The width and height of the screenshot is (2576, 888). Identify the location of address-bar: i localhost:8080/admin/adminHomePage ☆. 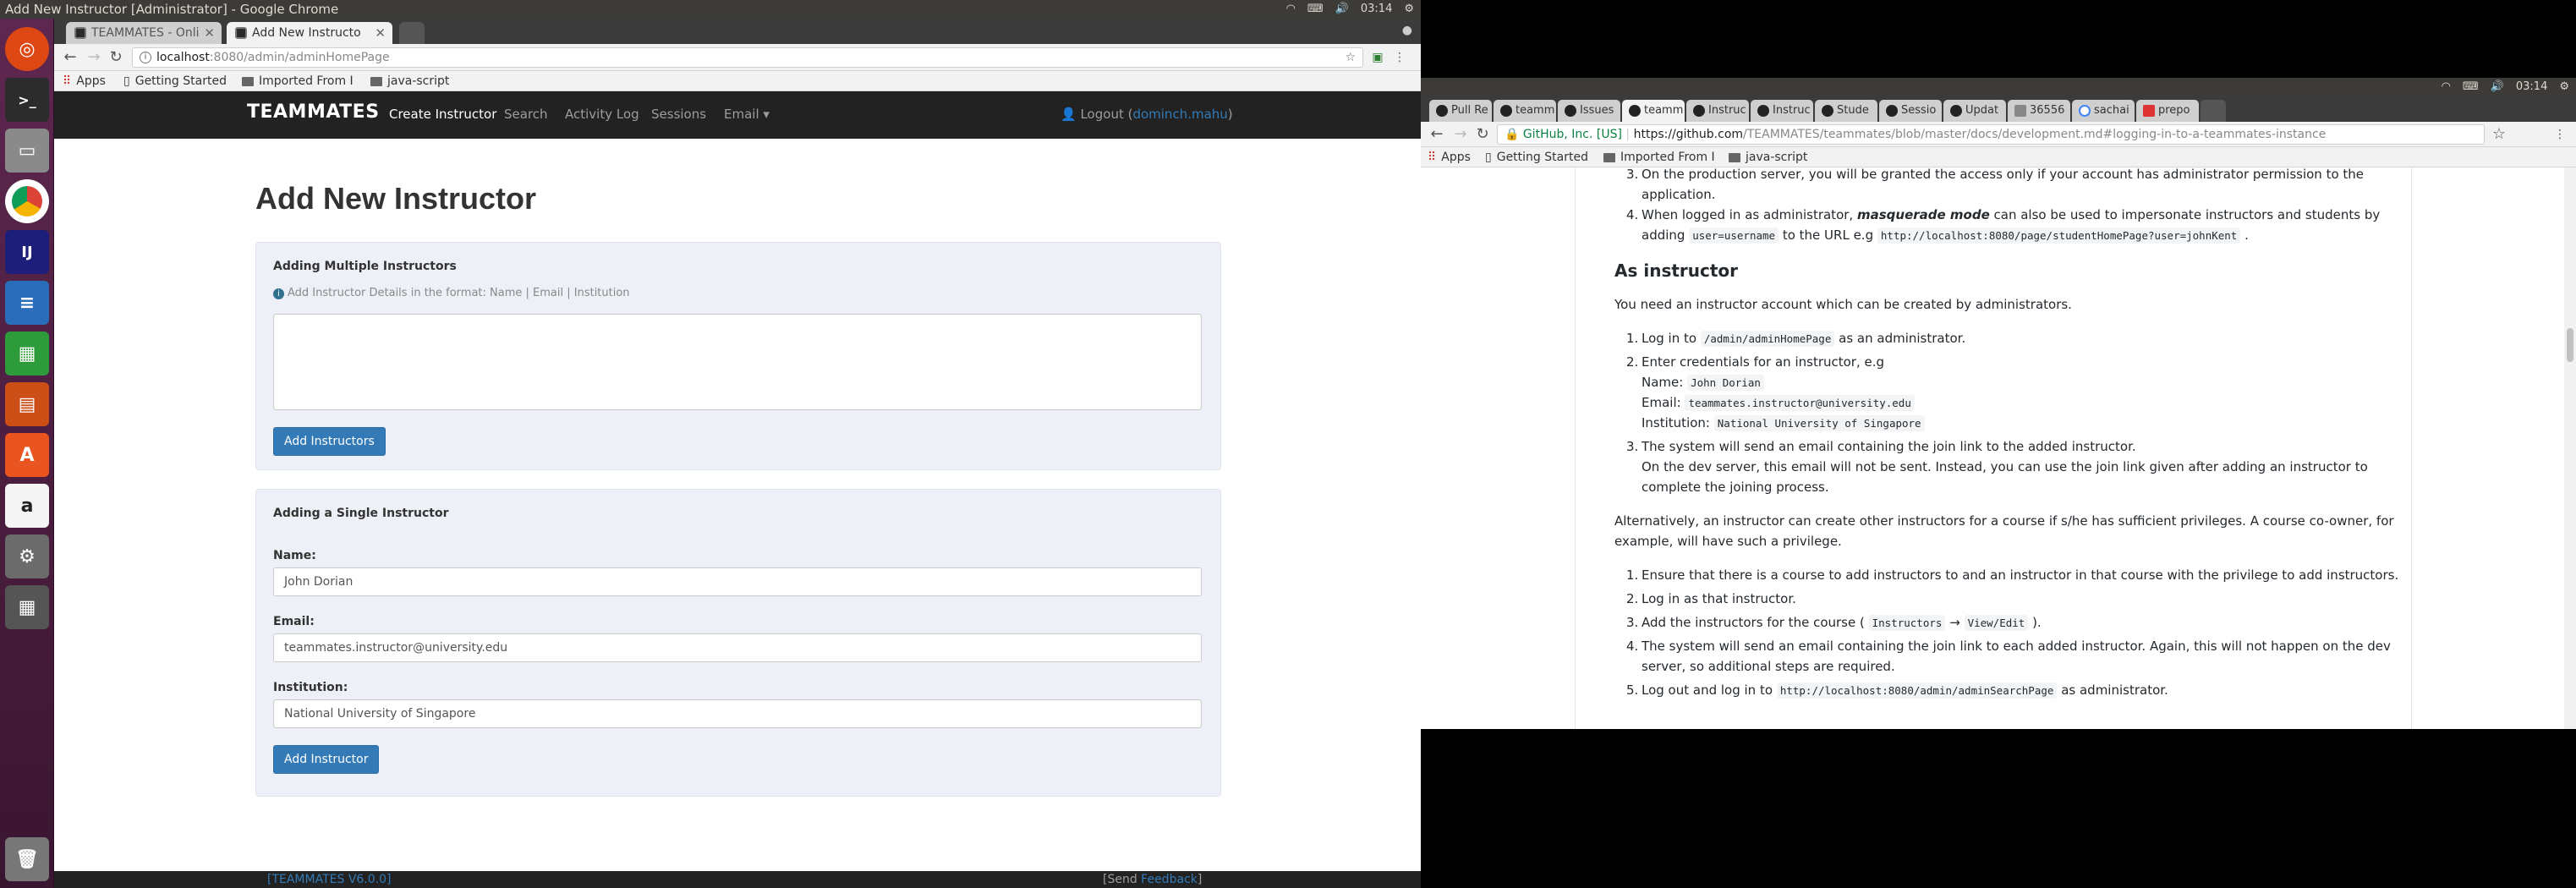
(747, 58).